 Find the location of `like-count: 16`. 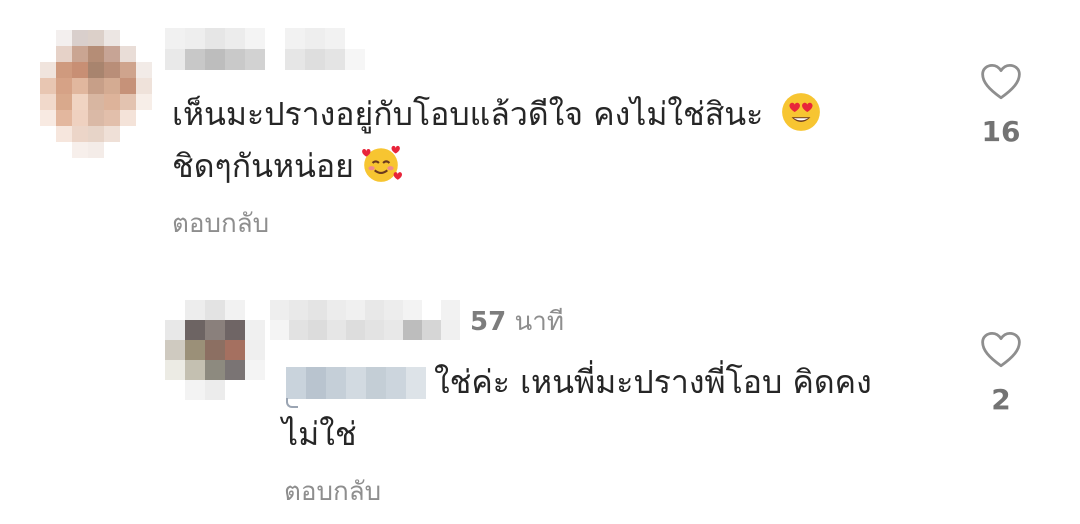

like-count: 16 is located at coordinates (1001, 131).